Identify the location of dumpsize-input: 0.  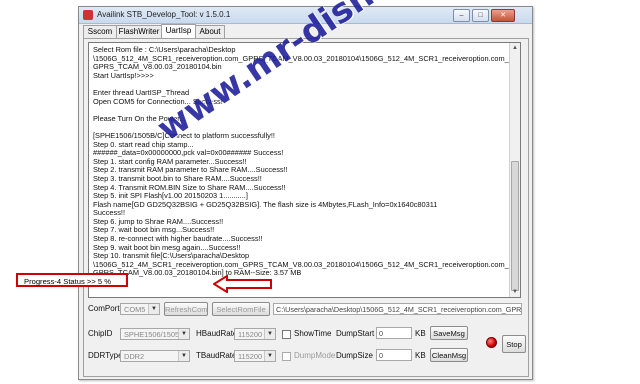
(394, 355).